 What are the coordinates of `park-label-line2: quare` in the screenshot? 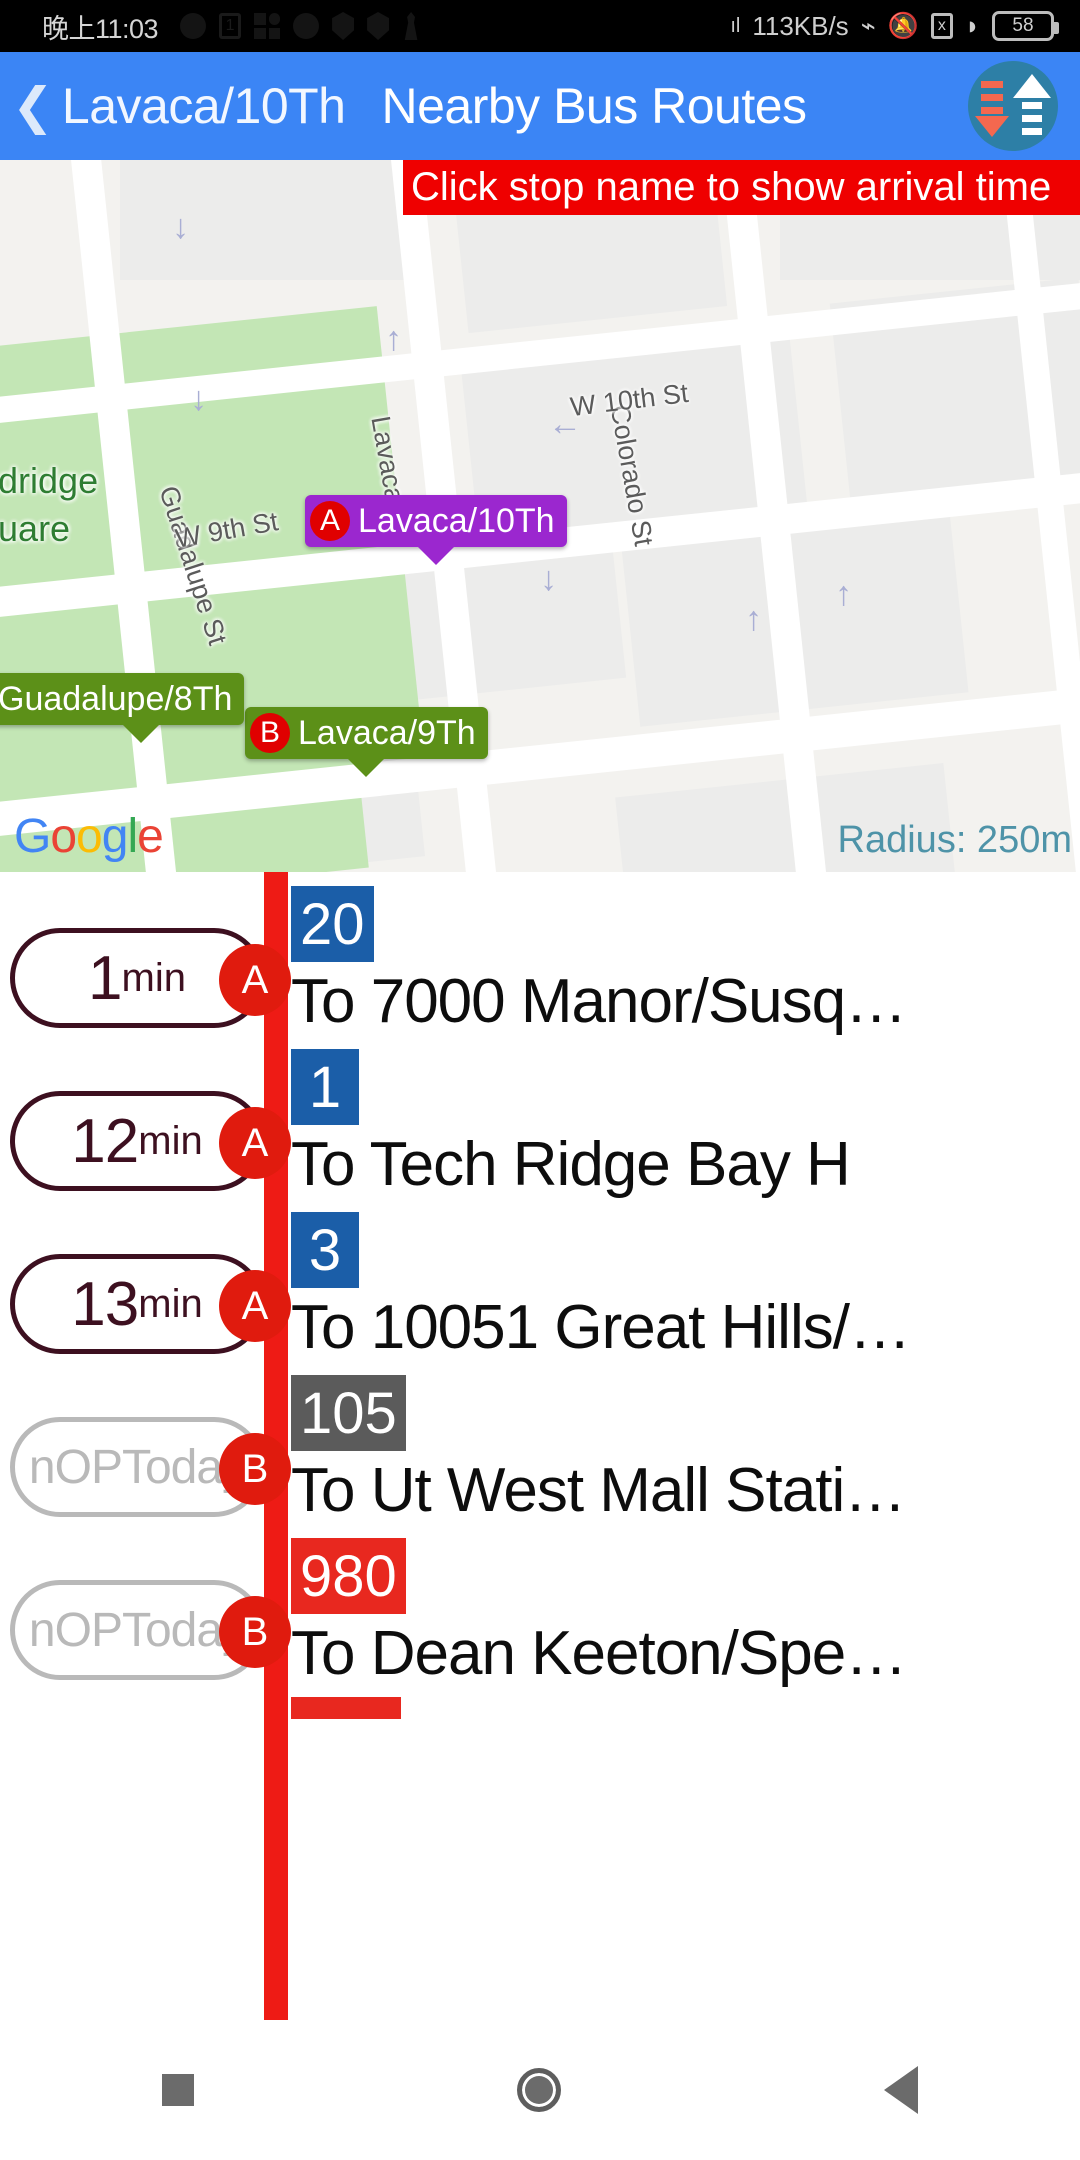 It's located at (35, 528).